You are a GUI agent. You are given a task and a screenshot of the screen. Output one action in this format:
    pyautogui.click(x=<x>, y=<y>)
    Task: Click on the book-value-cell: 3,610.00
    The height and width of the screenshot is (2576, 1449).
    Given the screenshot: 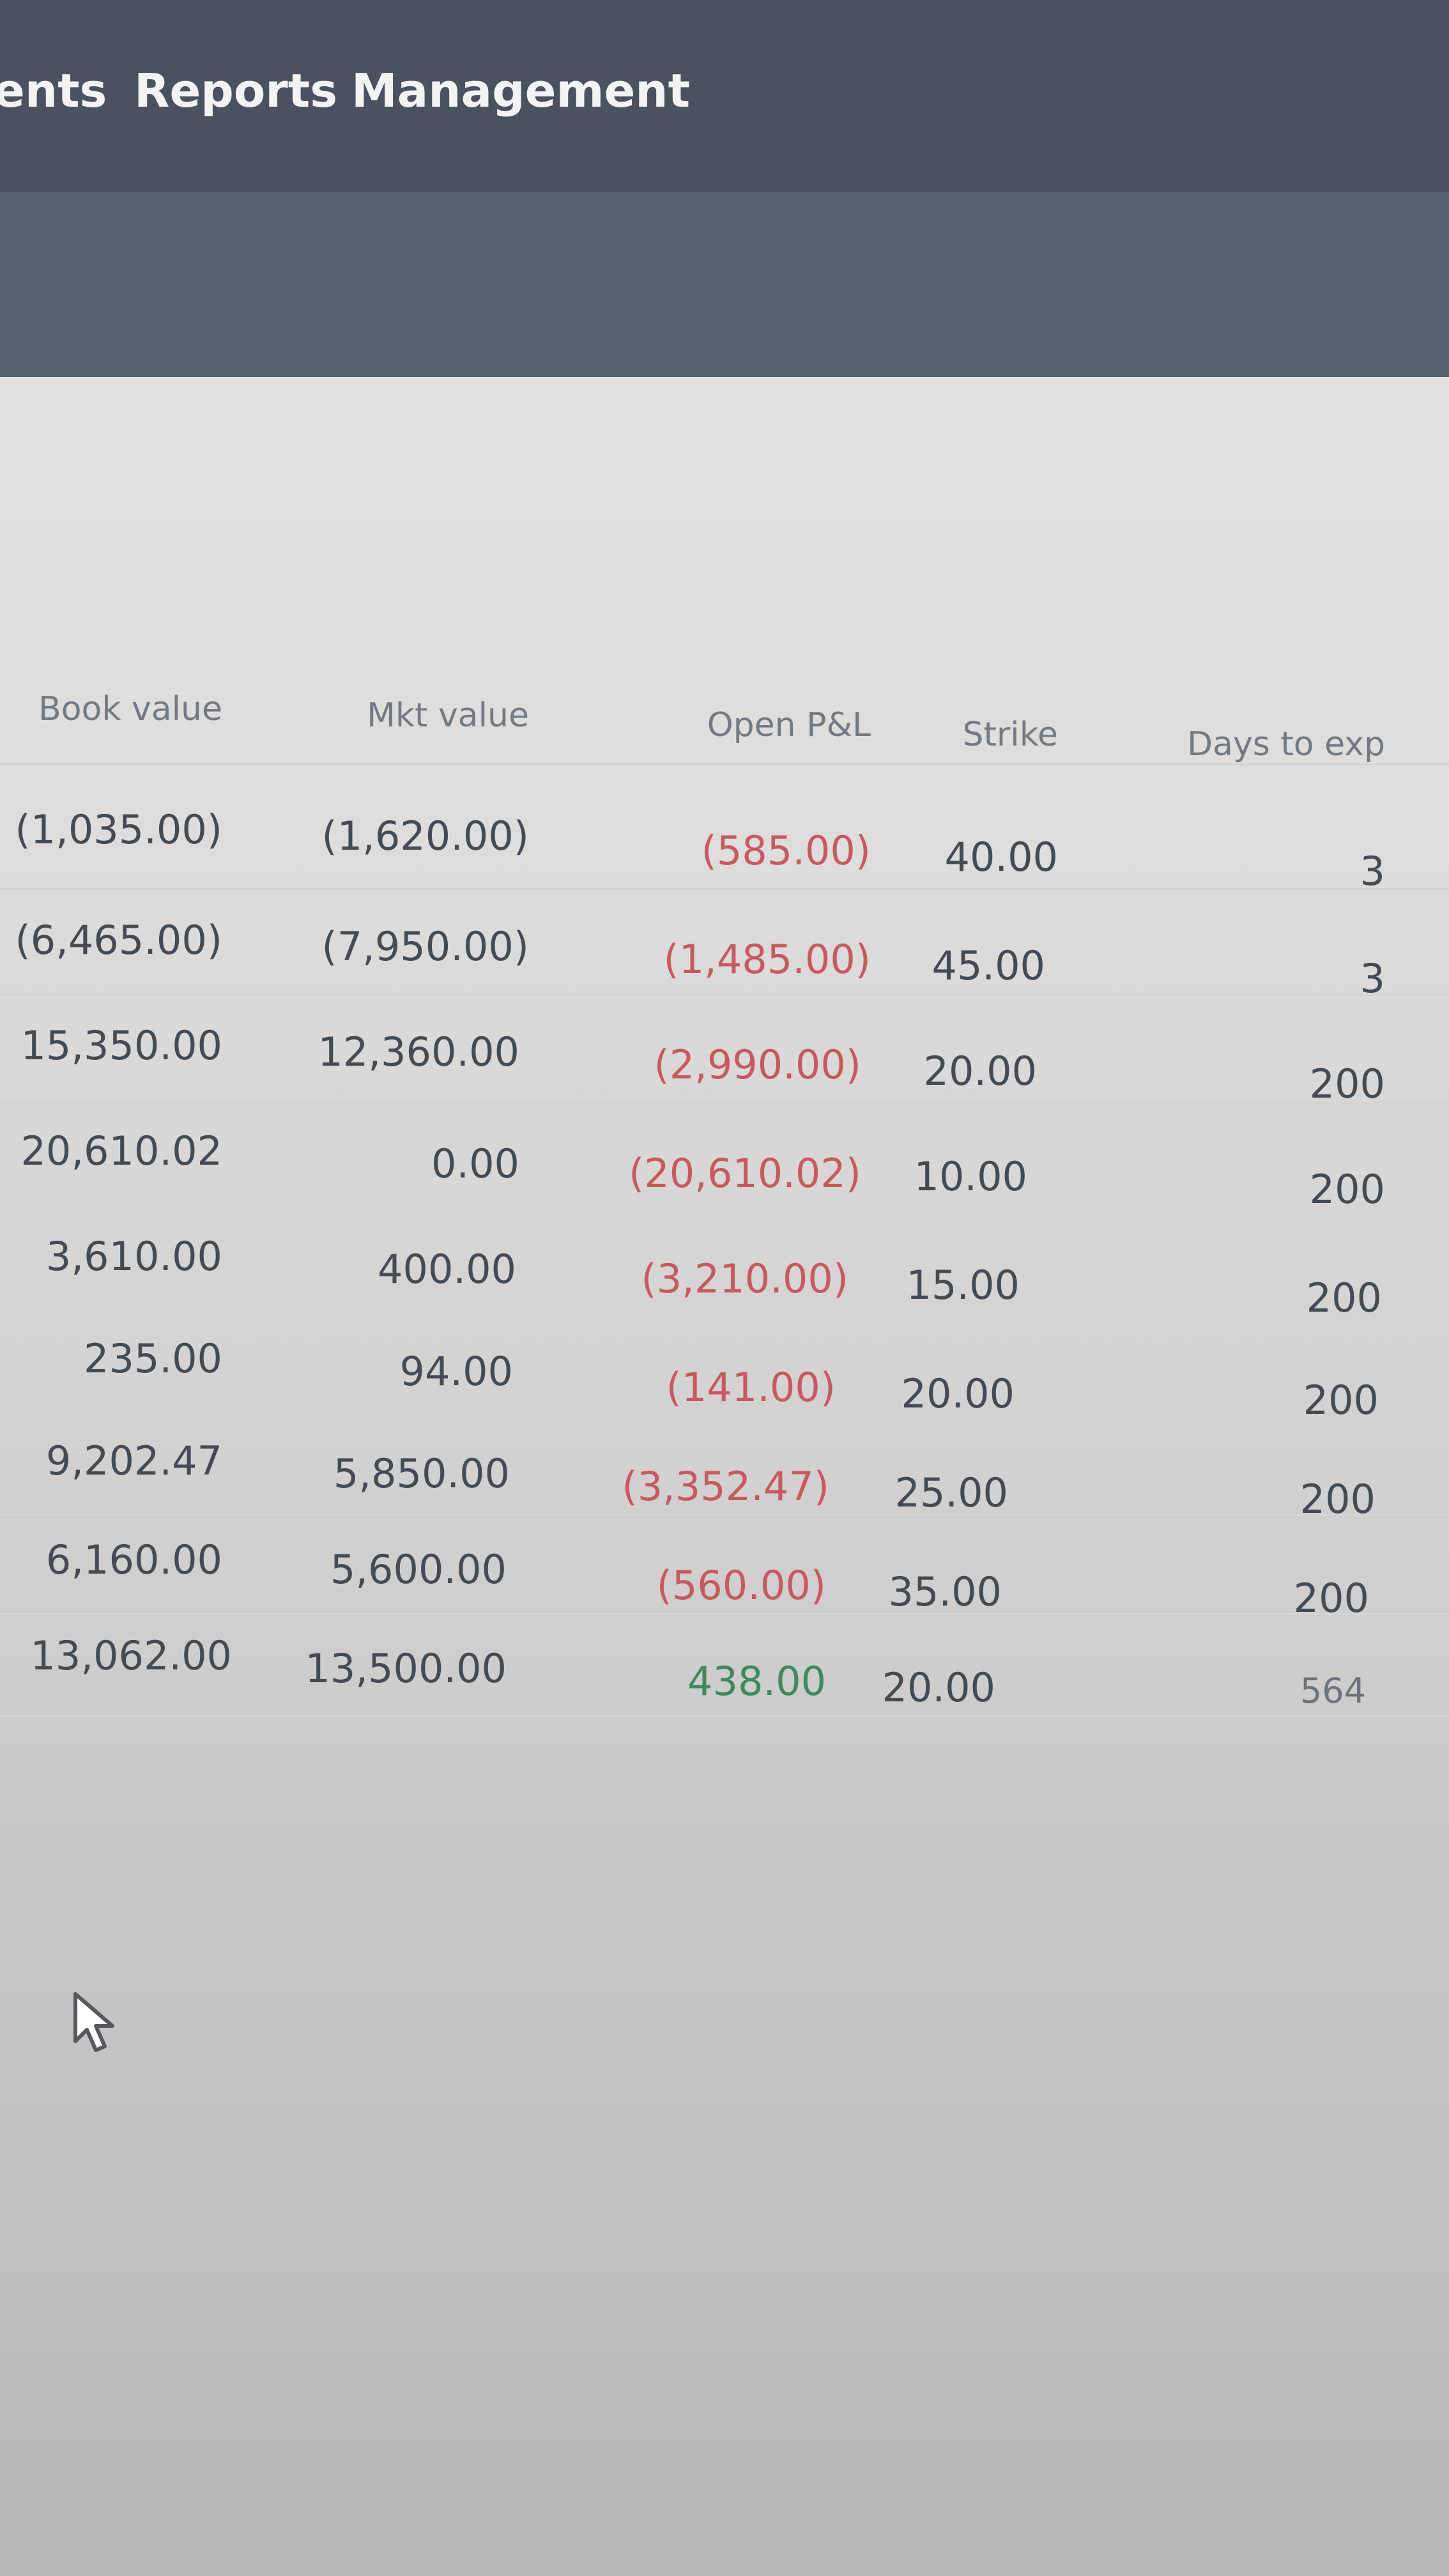 What is the action you would take?
    pyautogui.click(x=133, y=1256)
    